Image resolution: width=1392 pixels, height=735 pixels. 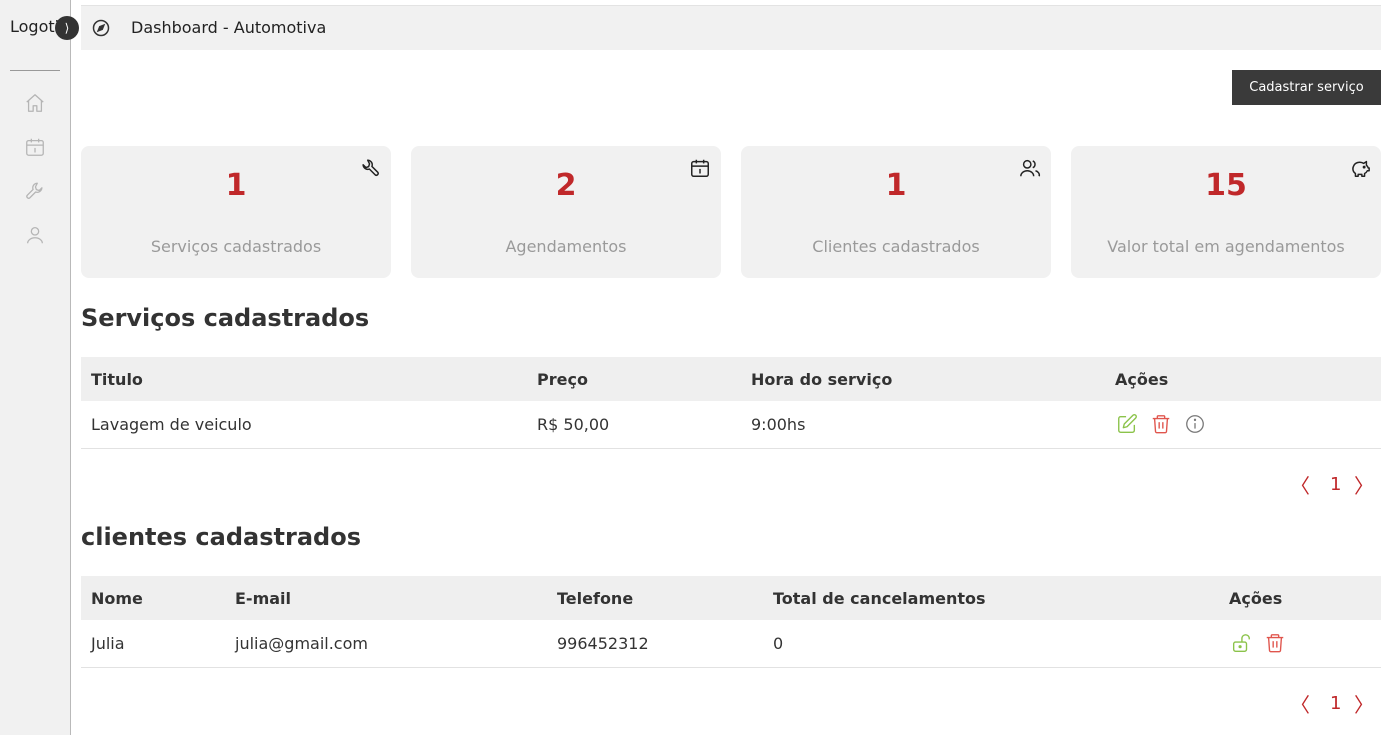 I want to click on stat-label: Serviços cadastrados, so click(x=236, y=246).